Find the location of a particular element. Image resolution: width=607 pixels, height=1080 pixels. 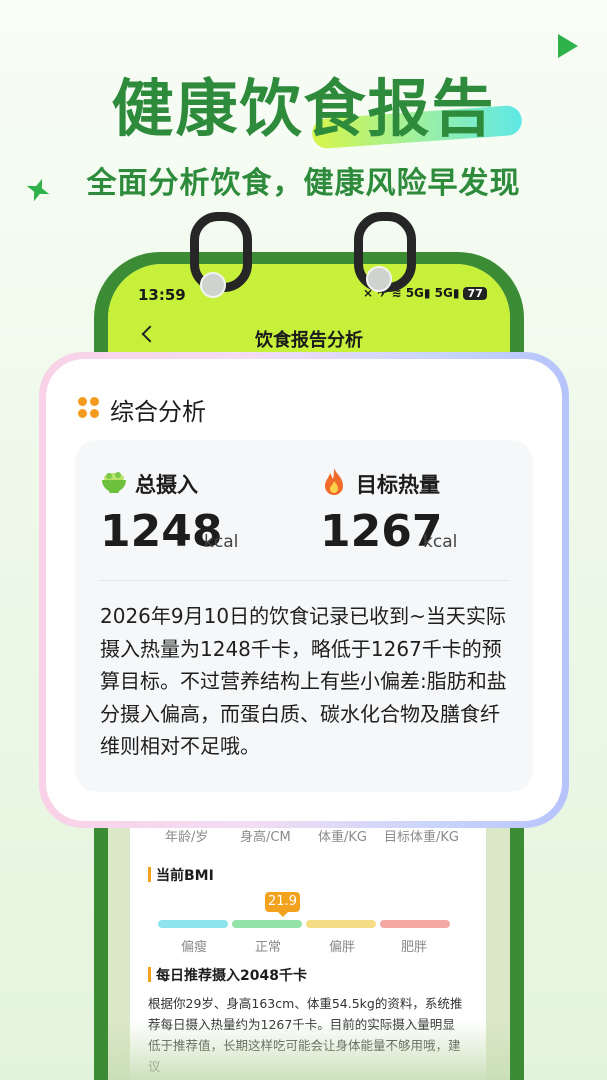

bmi-section-title: 当前BMI is located at coordinates (185, 876).